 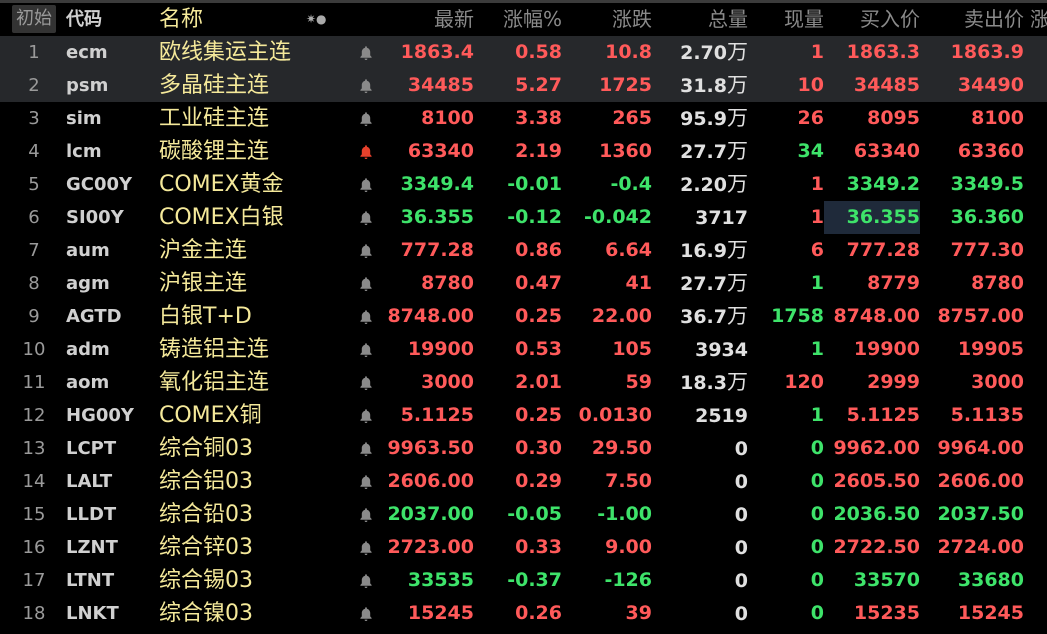 I want to click on table-row: 18 LNKT 综合镍03 15245 0.26 39 0 0 15235 15245, so click(x=523, y=613).